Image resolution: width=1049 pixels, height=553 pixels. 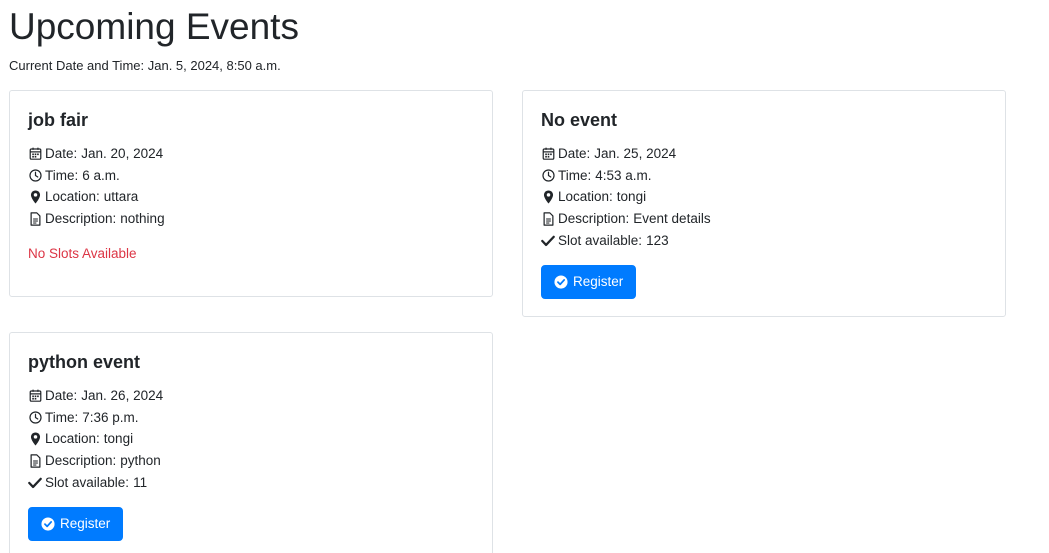 I want to click on event-date-row: Date: Jan. 26, 2024, so click(x=251, y=396).